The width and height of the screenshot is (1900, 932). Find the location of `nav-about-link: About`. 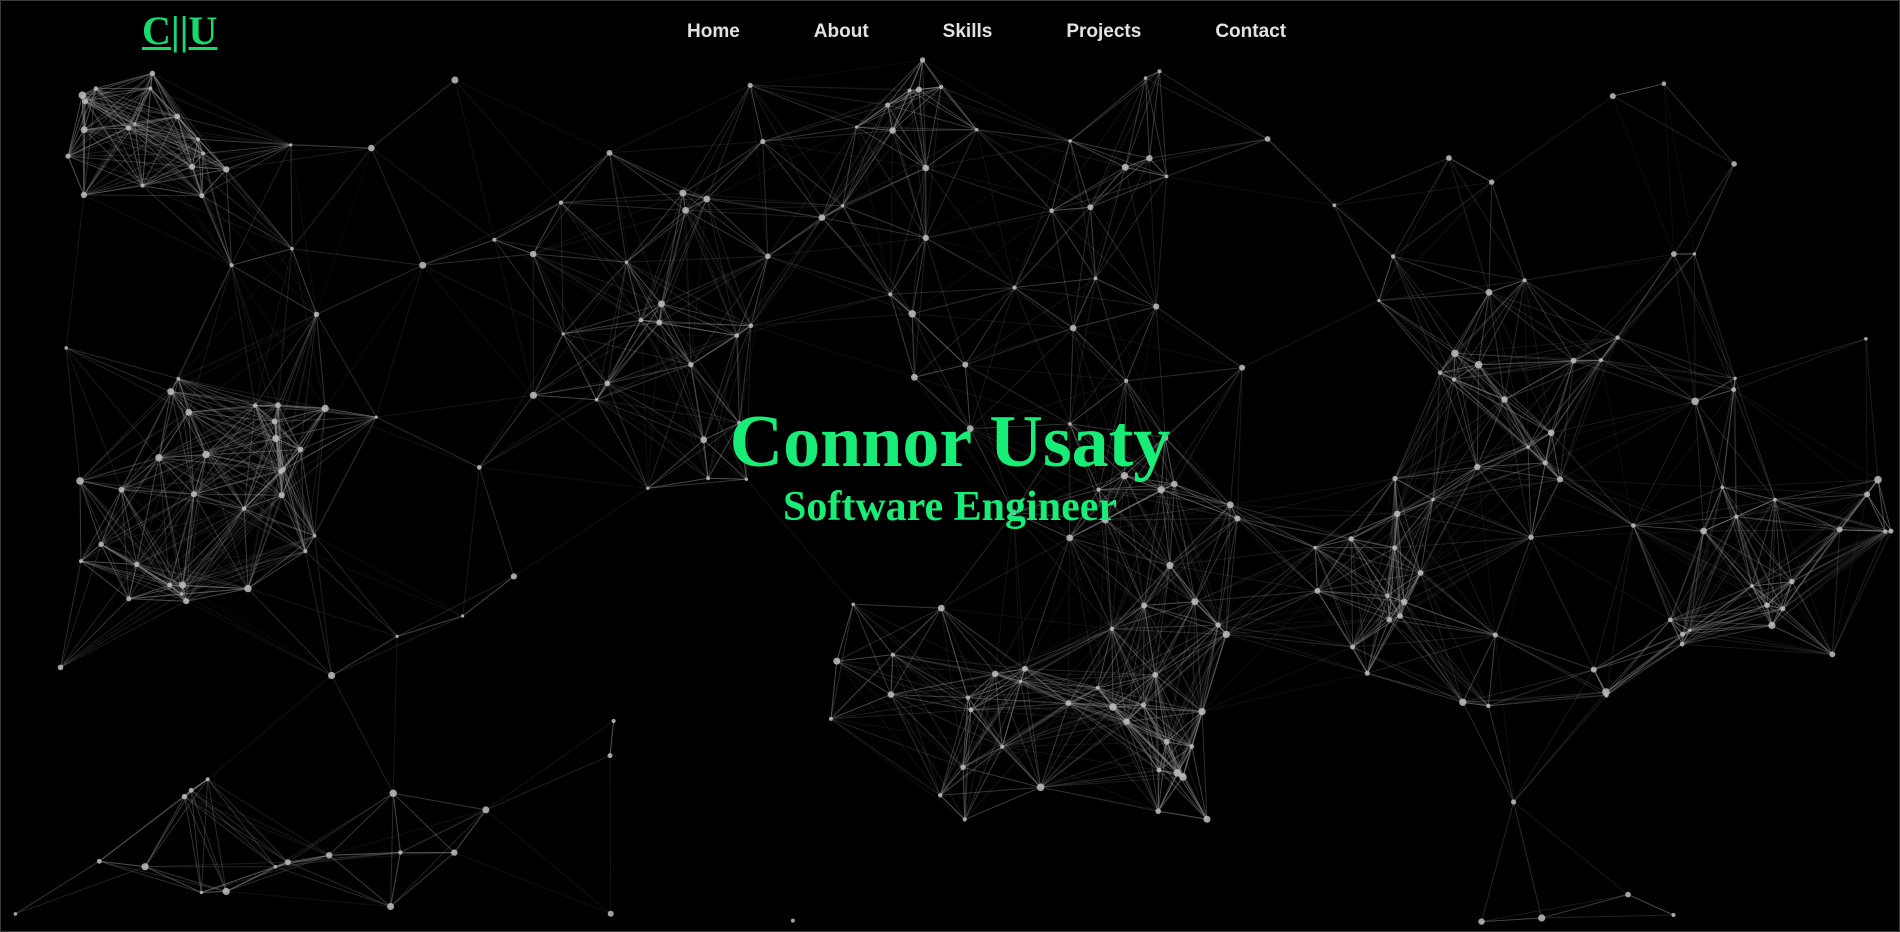

nav-about-link: About is located at coordinates (841, 32).